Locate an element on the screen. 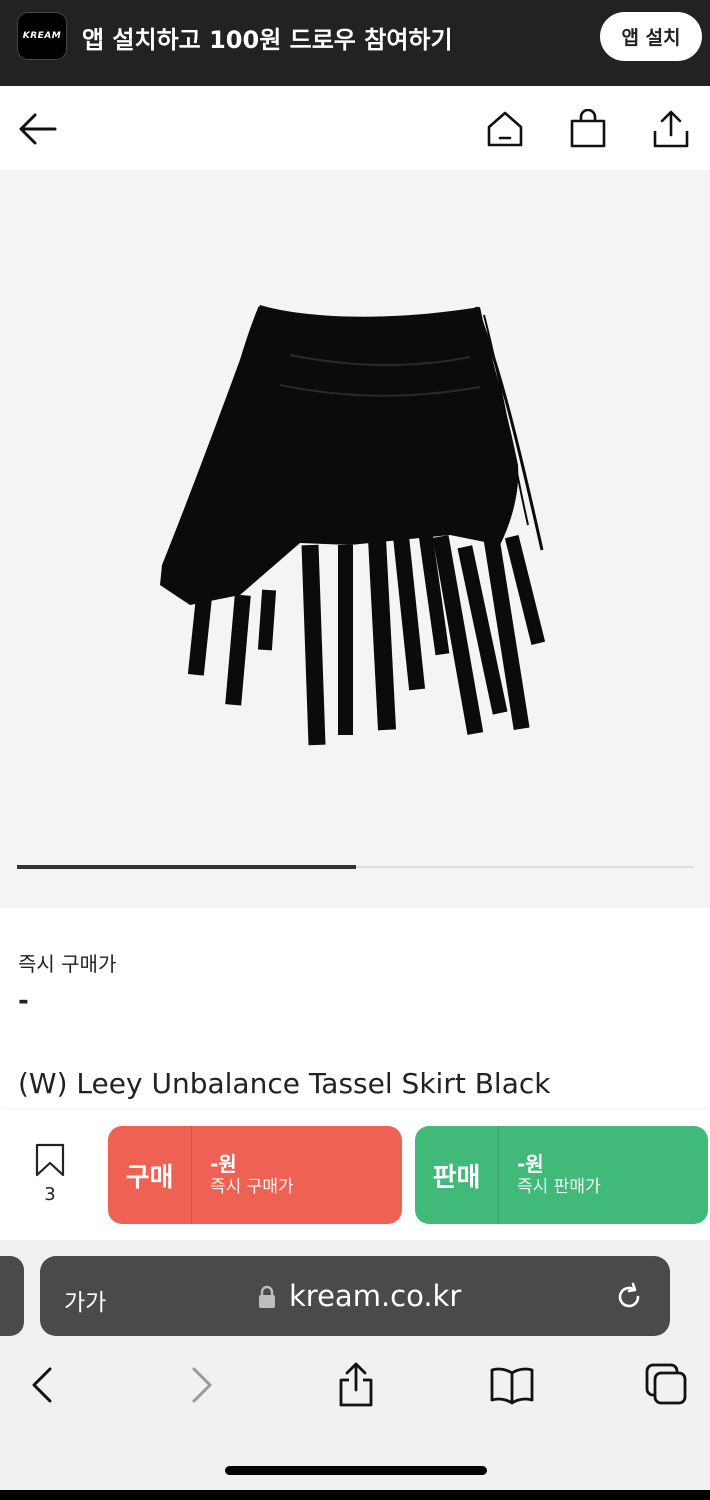  top-nav is located at coordinates (355, 128).